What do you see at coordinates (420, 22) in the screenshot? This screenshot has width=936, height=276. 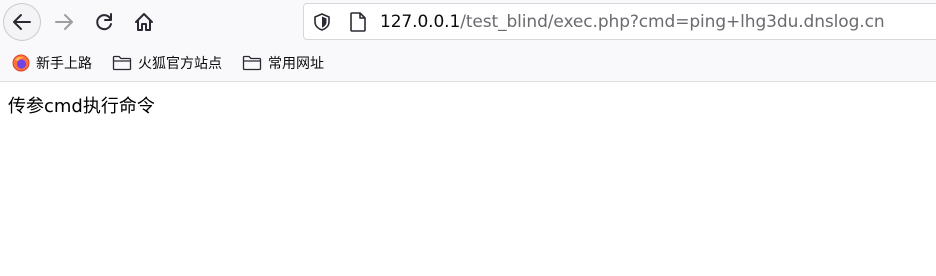 I see `url-host: 127.0.0.1` at bounding box center [420, 22].